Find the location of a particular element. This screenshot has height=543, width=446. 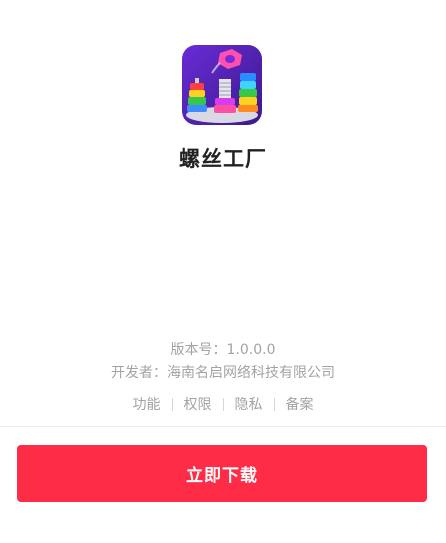

download-button: 立即下载 is located at coordinates (222, 473).